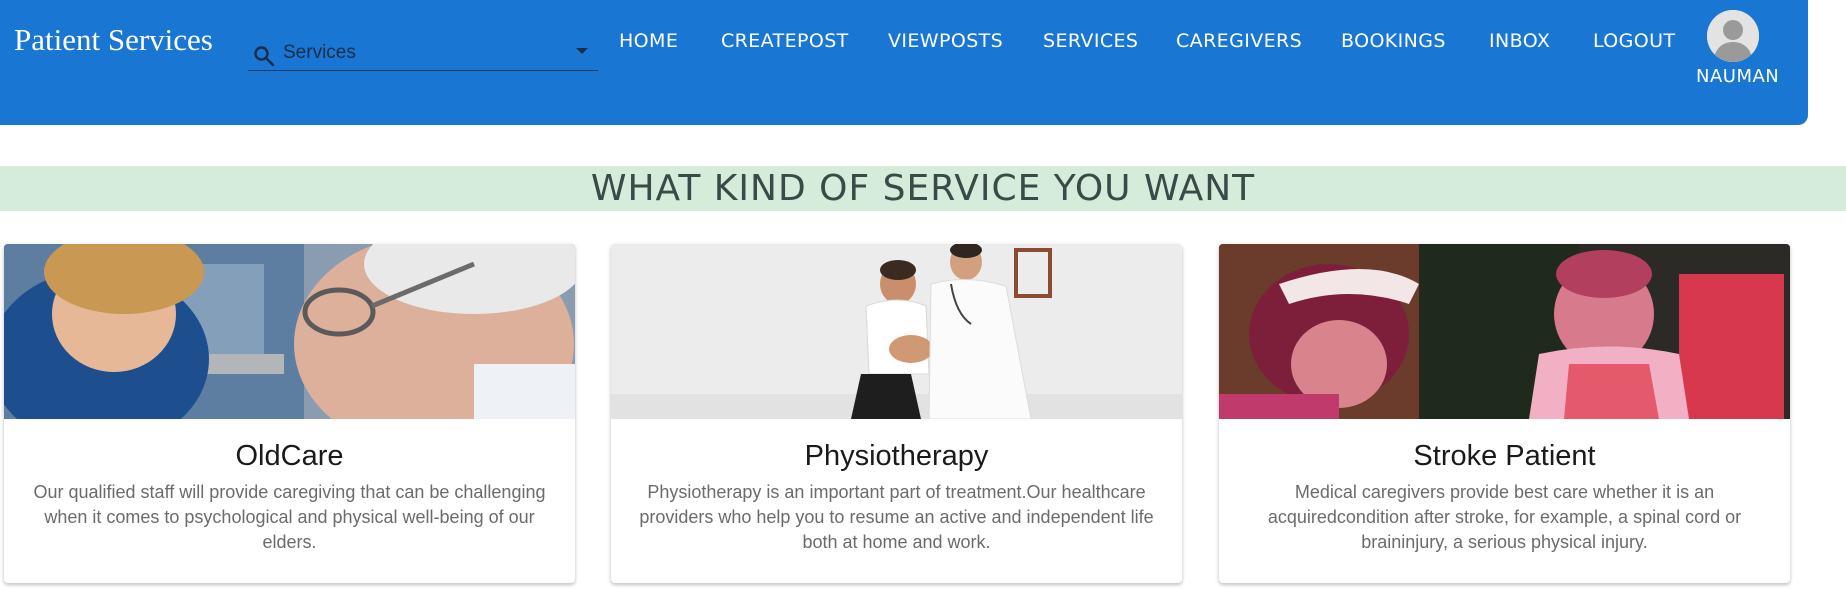 The width and height of the screenshot is (1846, 597). Describe the element at coordinates (289, 456) in the screenshot. I see `service-title: OldCare` at that location.